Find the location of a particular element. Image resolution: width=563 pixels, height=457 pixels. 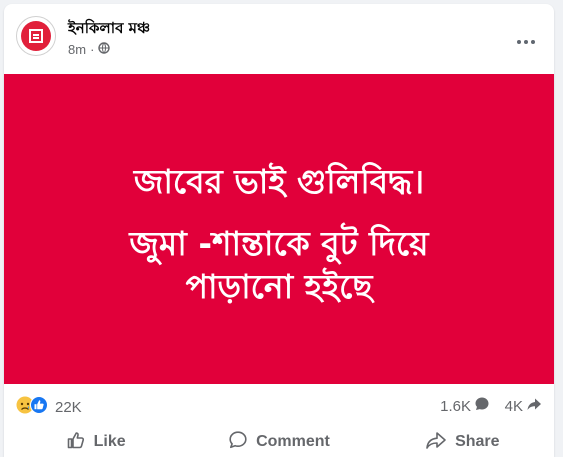

like-button: Like is located at coordinates (95, 439).